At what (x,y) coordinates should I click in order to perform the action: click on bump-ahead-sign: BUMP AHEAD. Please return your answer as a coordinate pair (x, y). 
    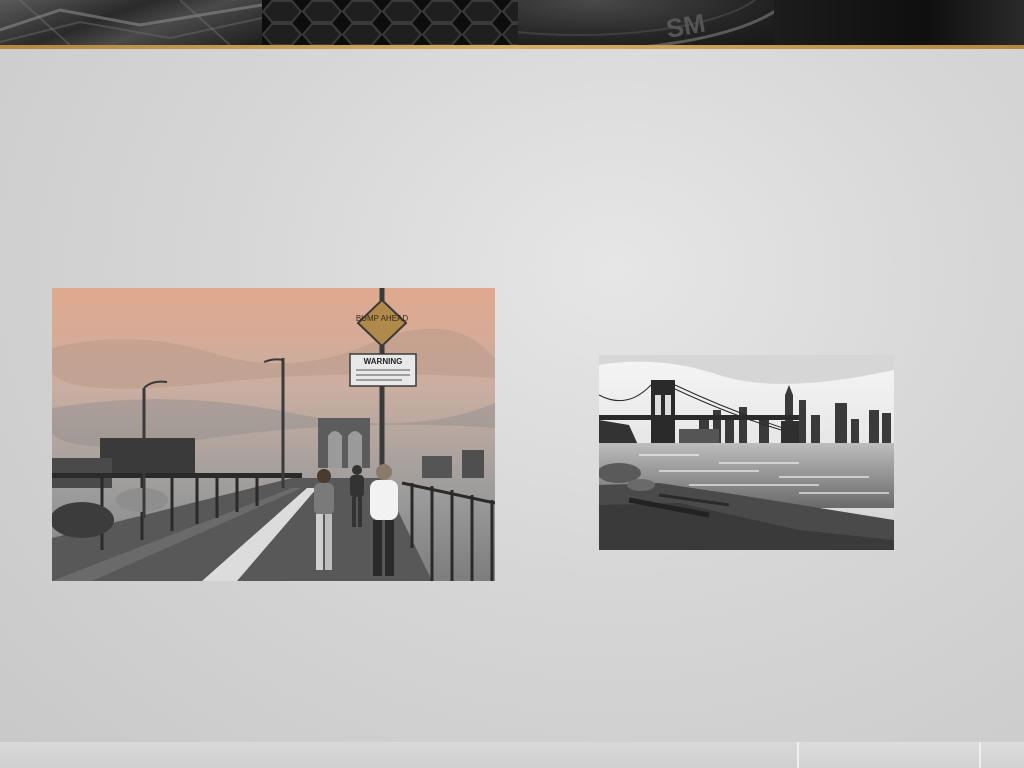
    Looking at the image, I should click on (382, 318).